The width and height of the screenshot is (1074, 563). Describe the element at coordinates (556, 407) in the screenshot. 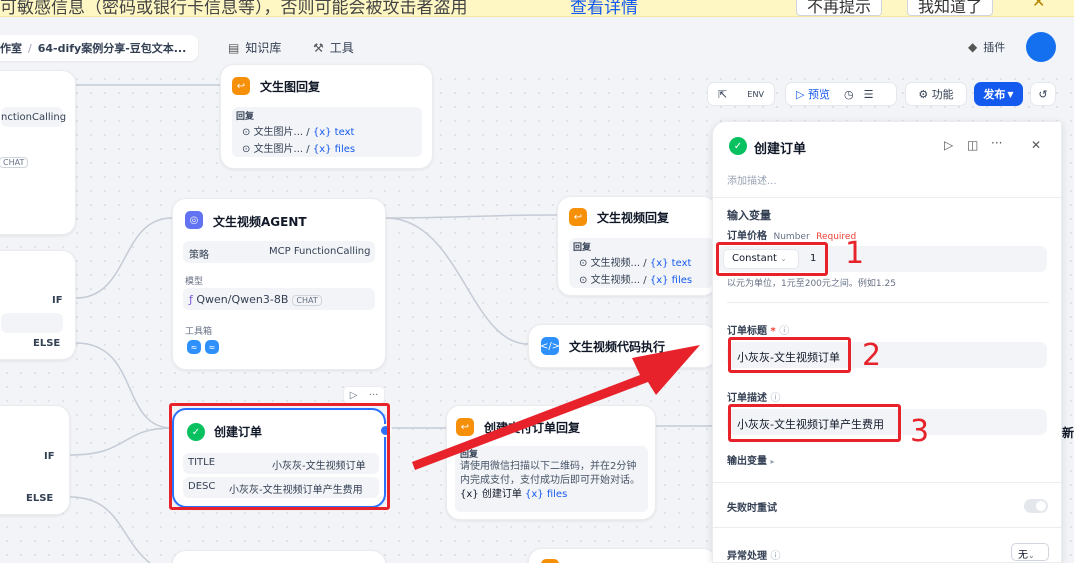

I see `annotation-arrow` at that location.